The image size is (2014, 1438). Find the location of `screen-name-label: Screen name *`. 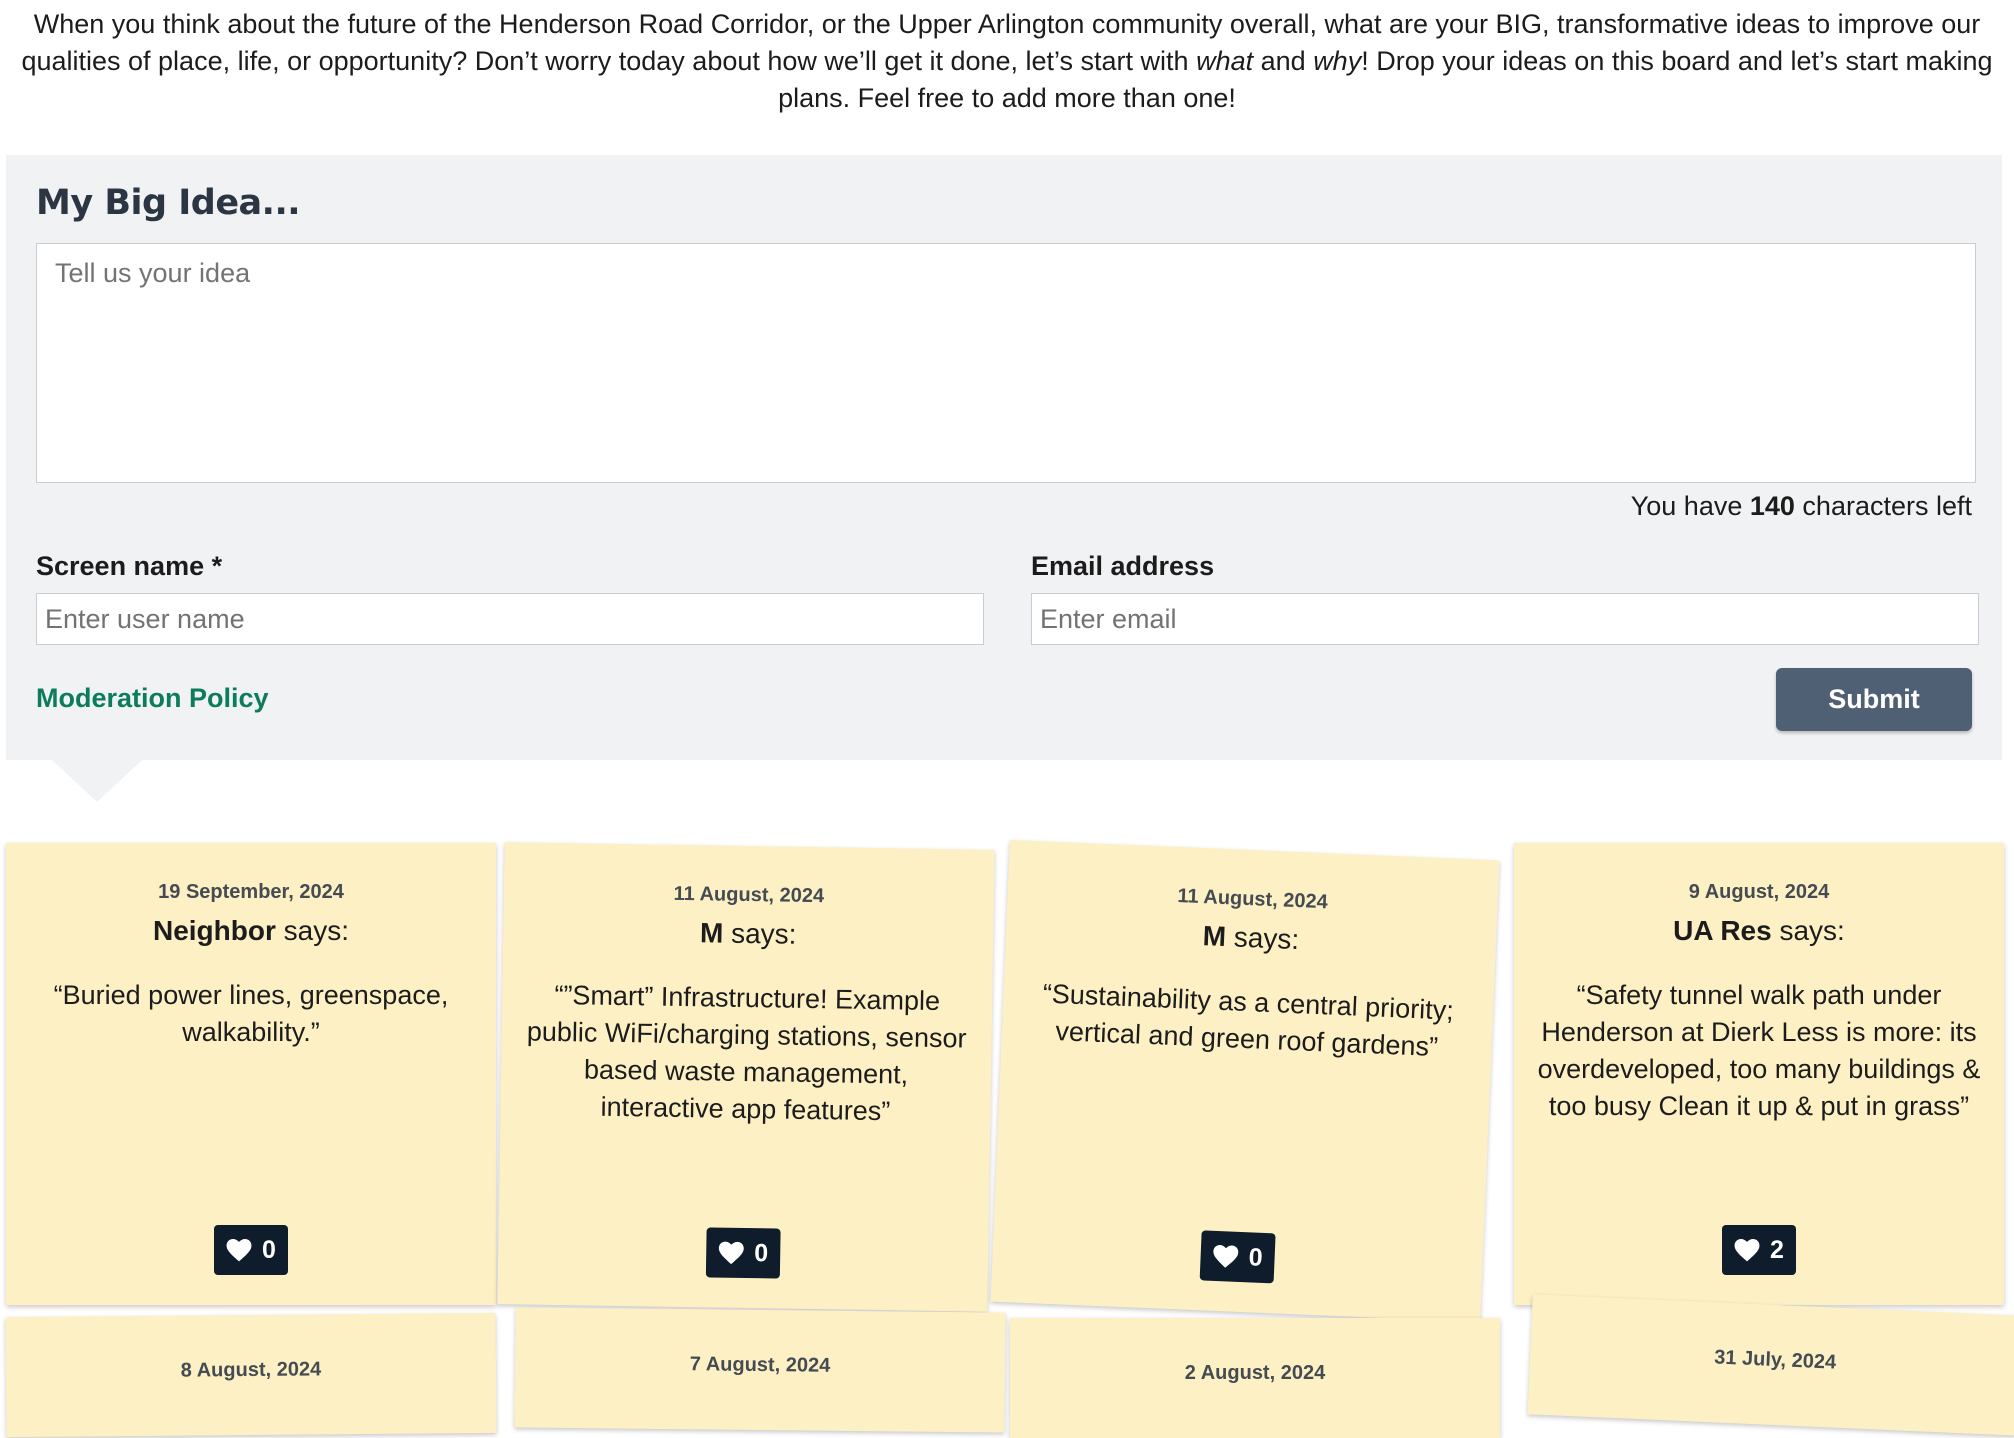

screen-name-label: Screen name * is located at coordinates (129, 566).